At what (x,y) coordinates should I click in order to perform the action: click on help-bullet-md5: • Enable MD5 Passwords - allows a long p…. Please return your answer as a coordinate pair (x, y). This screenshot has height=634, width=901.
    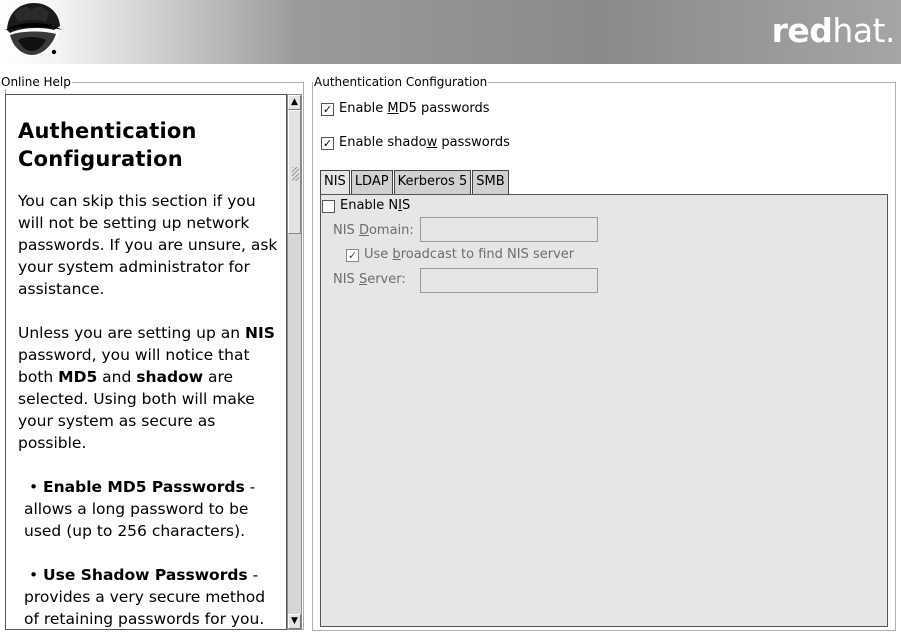
    Looking at the image, I should click on (140, 509).